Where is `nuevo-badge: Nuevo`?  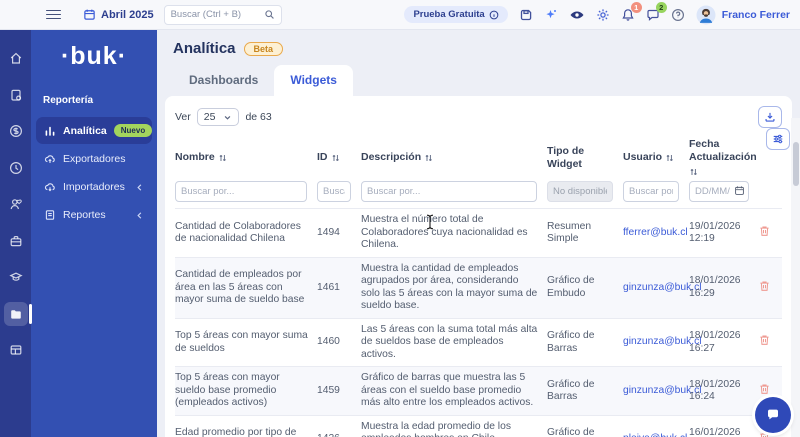
nuevo-badge: Nuevo is located at coordinates (133, 130).